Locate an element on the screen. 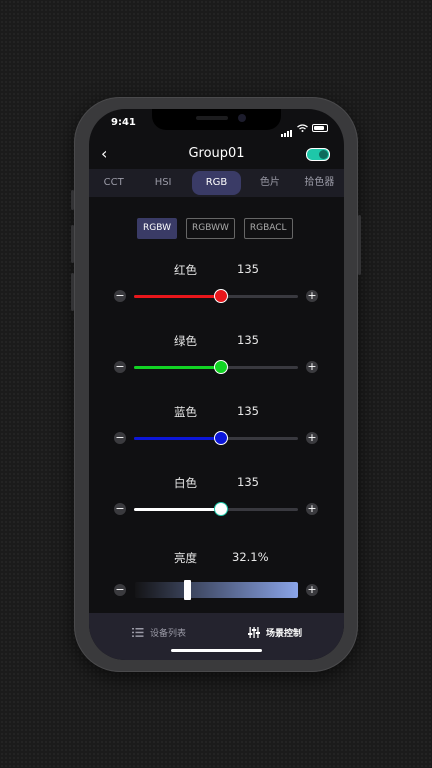  blue-slider-knob is located at coordinates (220, 438).